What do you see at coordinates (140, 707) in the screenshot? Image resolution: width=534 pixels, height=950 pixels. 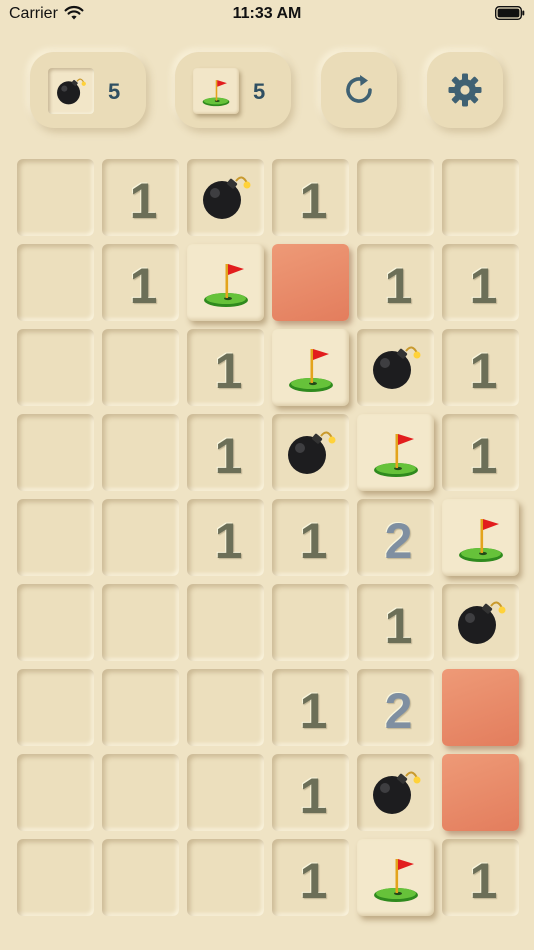 I see `board-cell-r7-c2` at bounding box center [140, 707].